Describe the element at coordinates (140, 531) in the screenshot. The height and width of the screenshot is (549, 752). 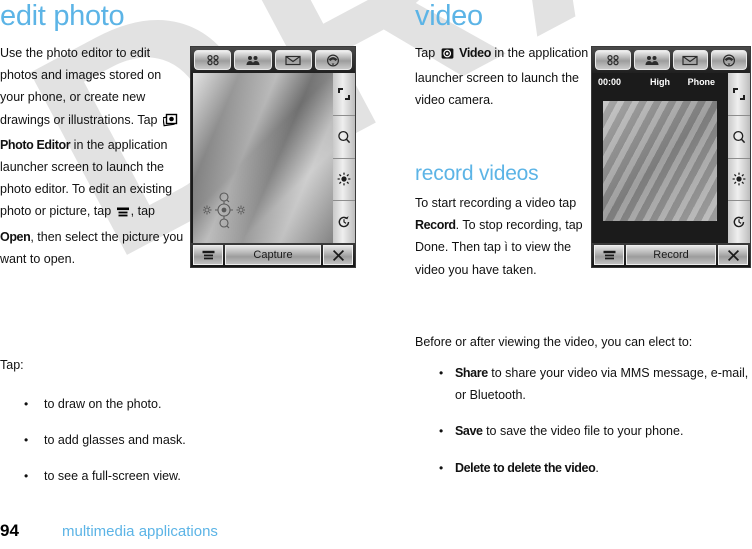
I see `footer-section-label: multimedia applications` at that location.